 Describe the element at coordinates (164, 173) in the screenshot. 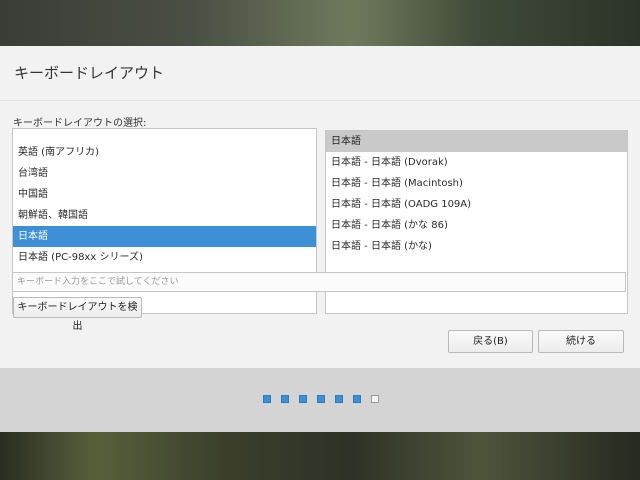

I see `layout-item-taiwanese: 台湾語` at that location.